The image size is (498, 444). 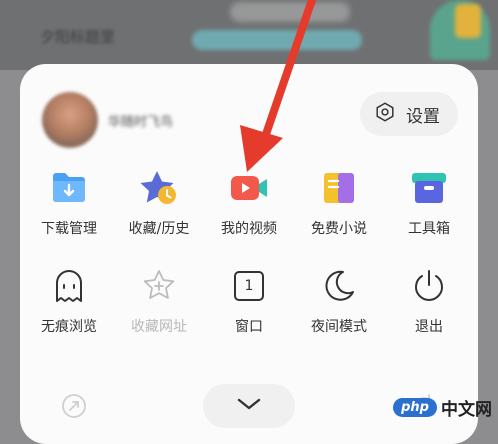 I want to click on watermark-site-name: 中文网, so click(x=466, y=410).